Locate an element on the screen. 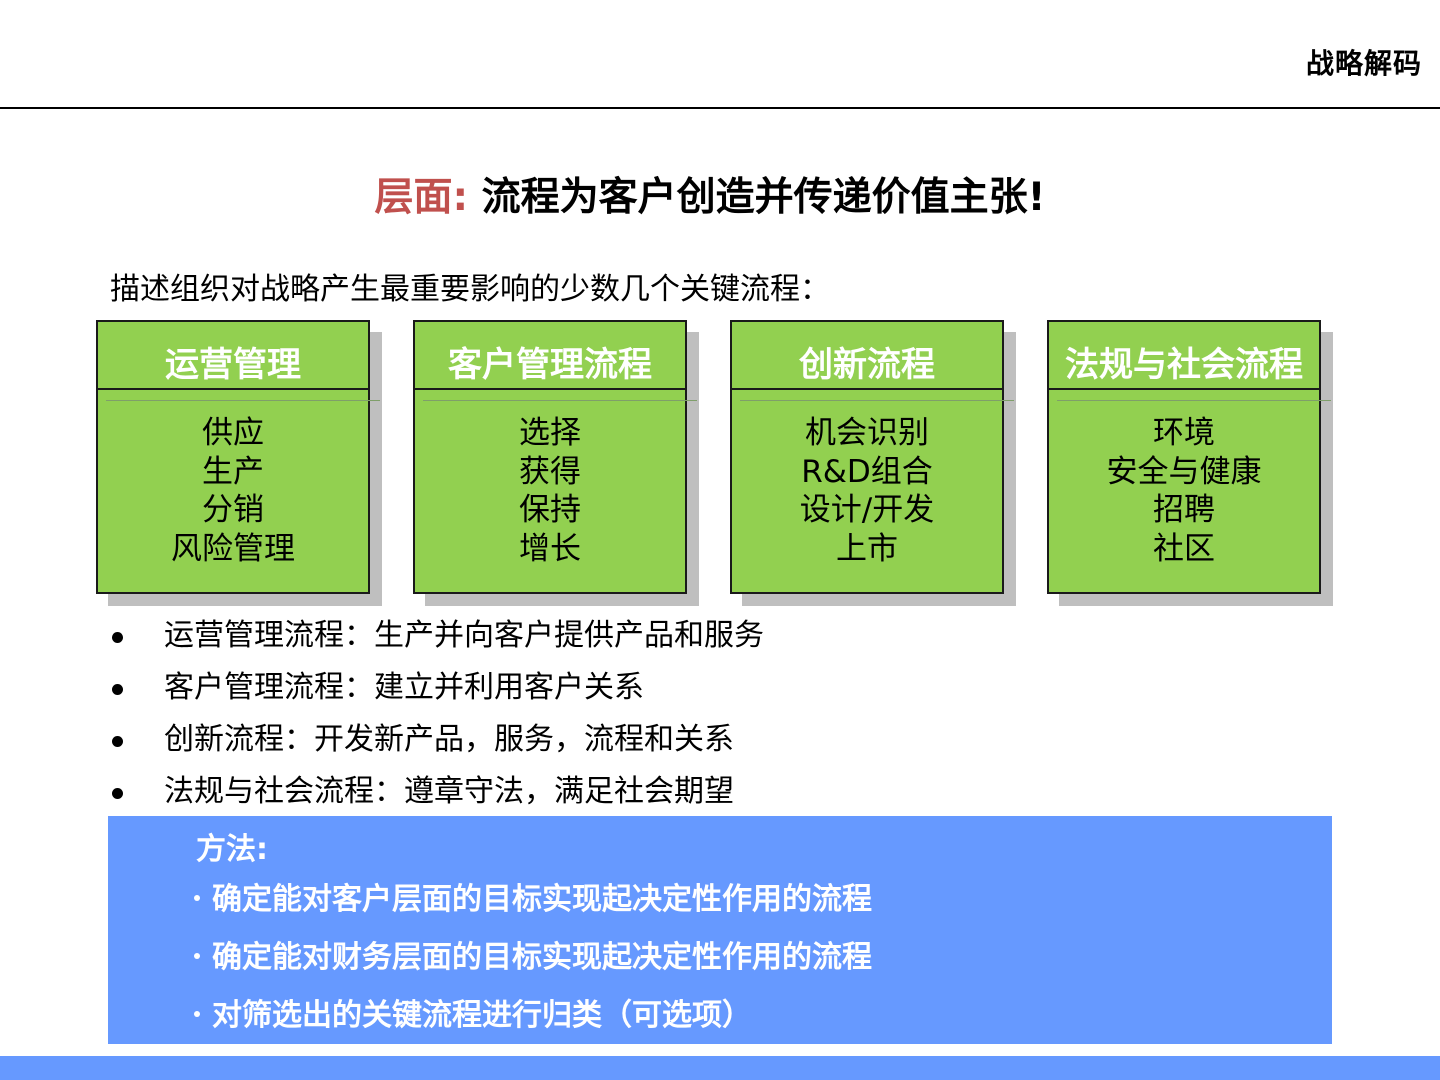 This screenshot has width=1440, height=1080. method-item: 确定能对财务层面的目标实现起决定性作用的流程 is located at coordinates (533, 954).